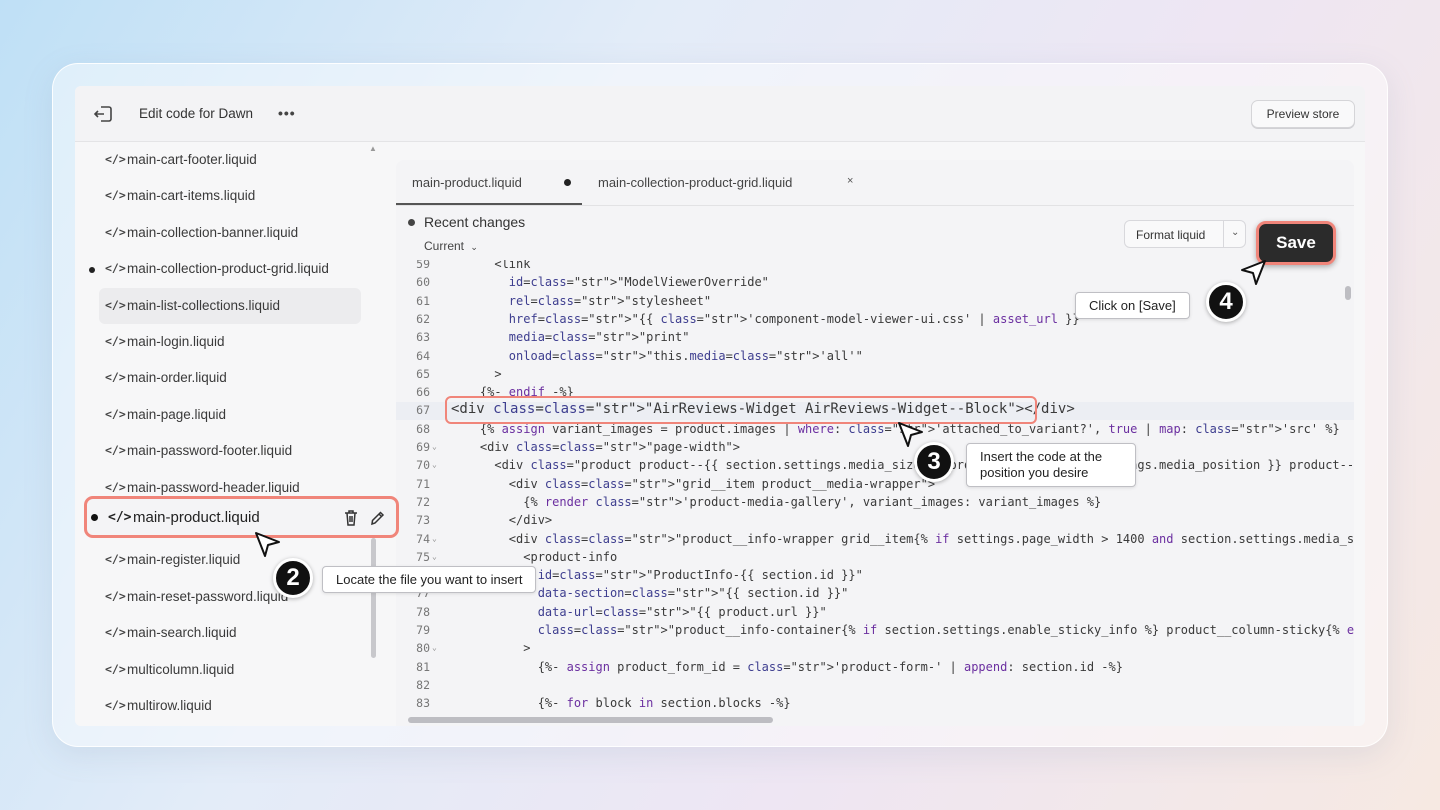  What do you see at coordinates (196, 517) in the screenshot?
I see `selected-file-name: main-product.liquid` at bounding box center [196, 517].